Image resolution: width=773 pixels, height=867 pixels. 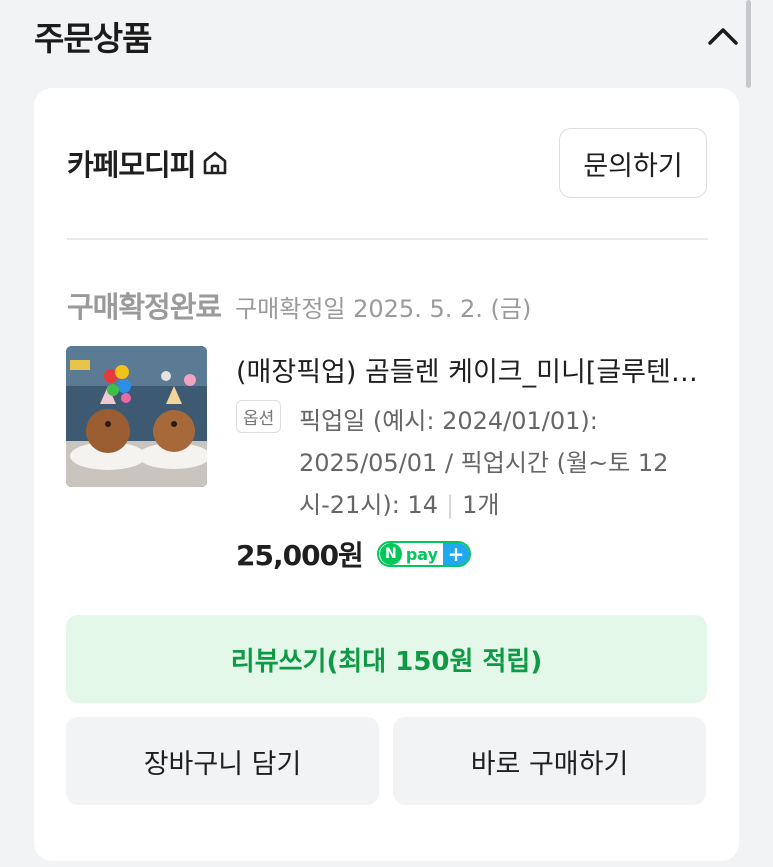 What do you see at coordinates (259, 416) in the screenshot?
I see `option-badge: 옵션` at bounding box center [259, 416].